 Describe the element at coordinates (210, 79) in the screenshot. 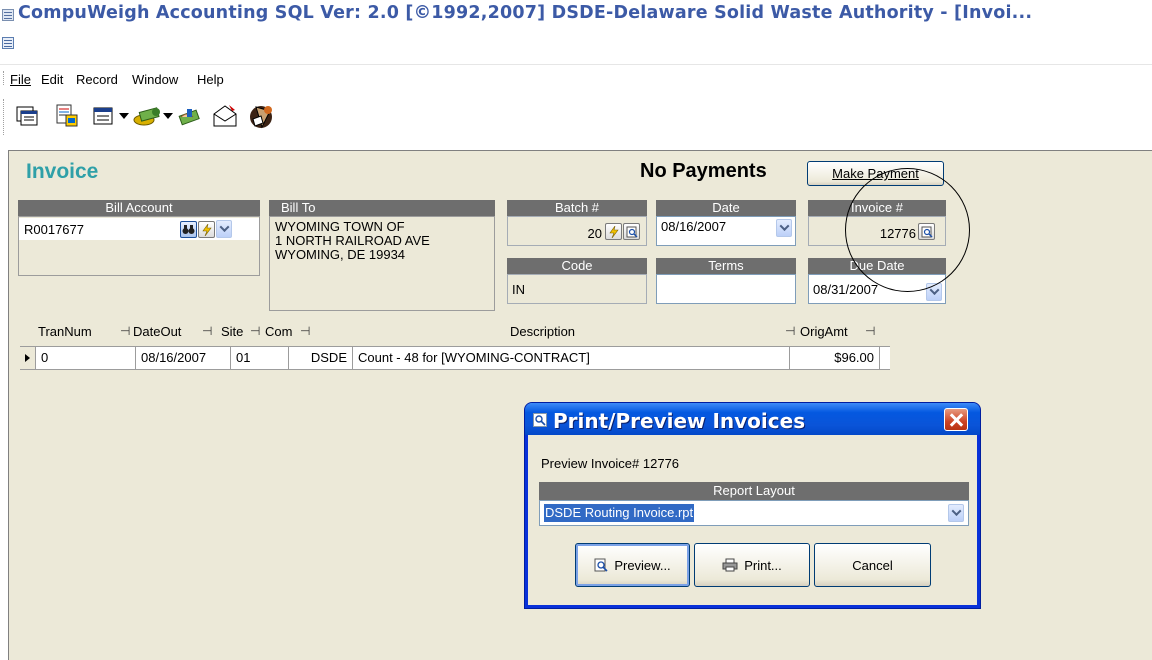

I see `menu-help: Help` at that location.